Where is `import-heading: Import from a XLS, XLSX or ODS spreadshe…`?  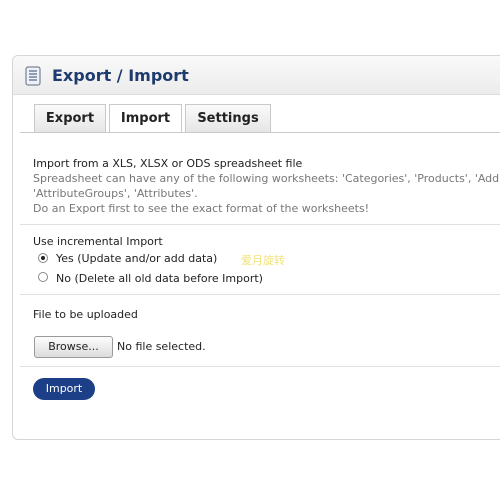
import-heading: Import from a XLS, XLSX or ODS spreadshe… is located at coordinates (168, 163).